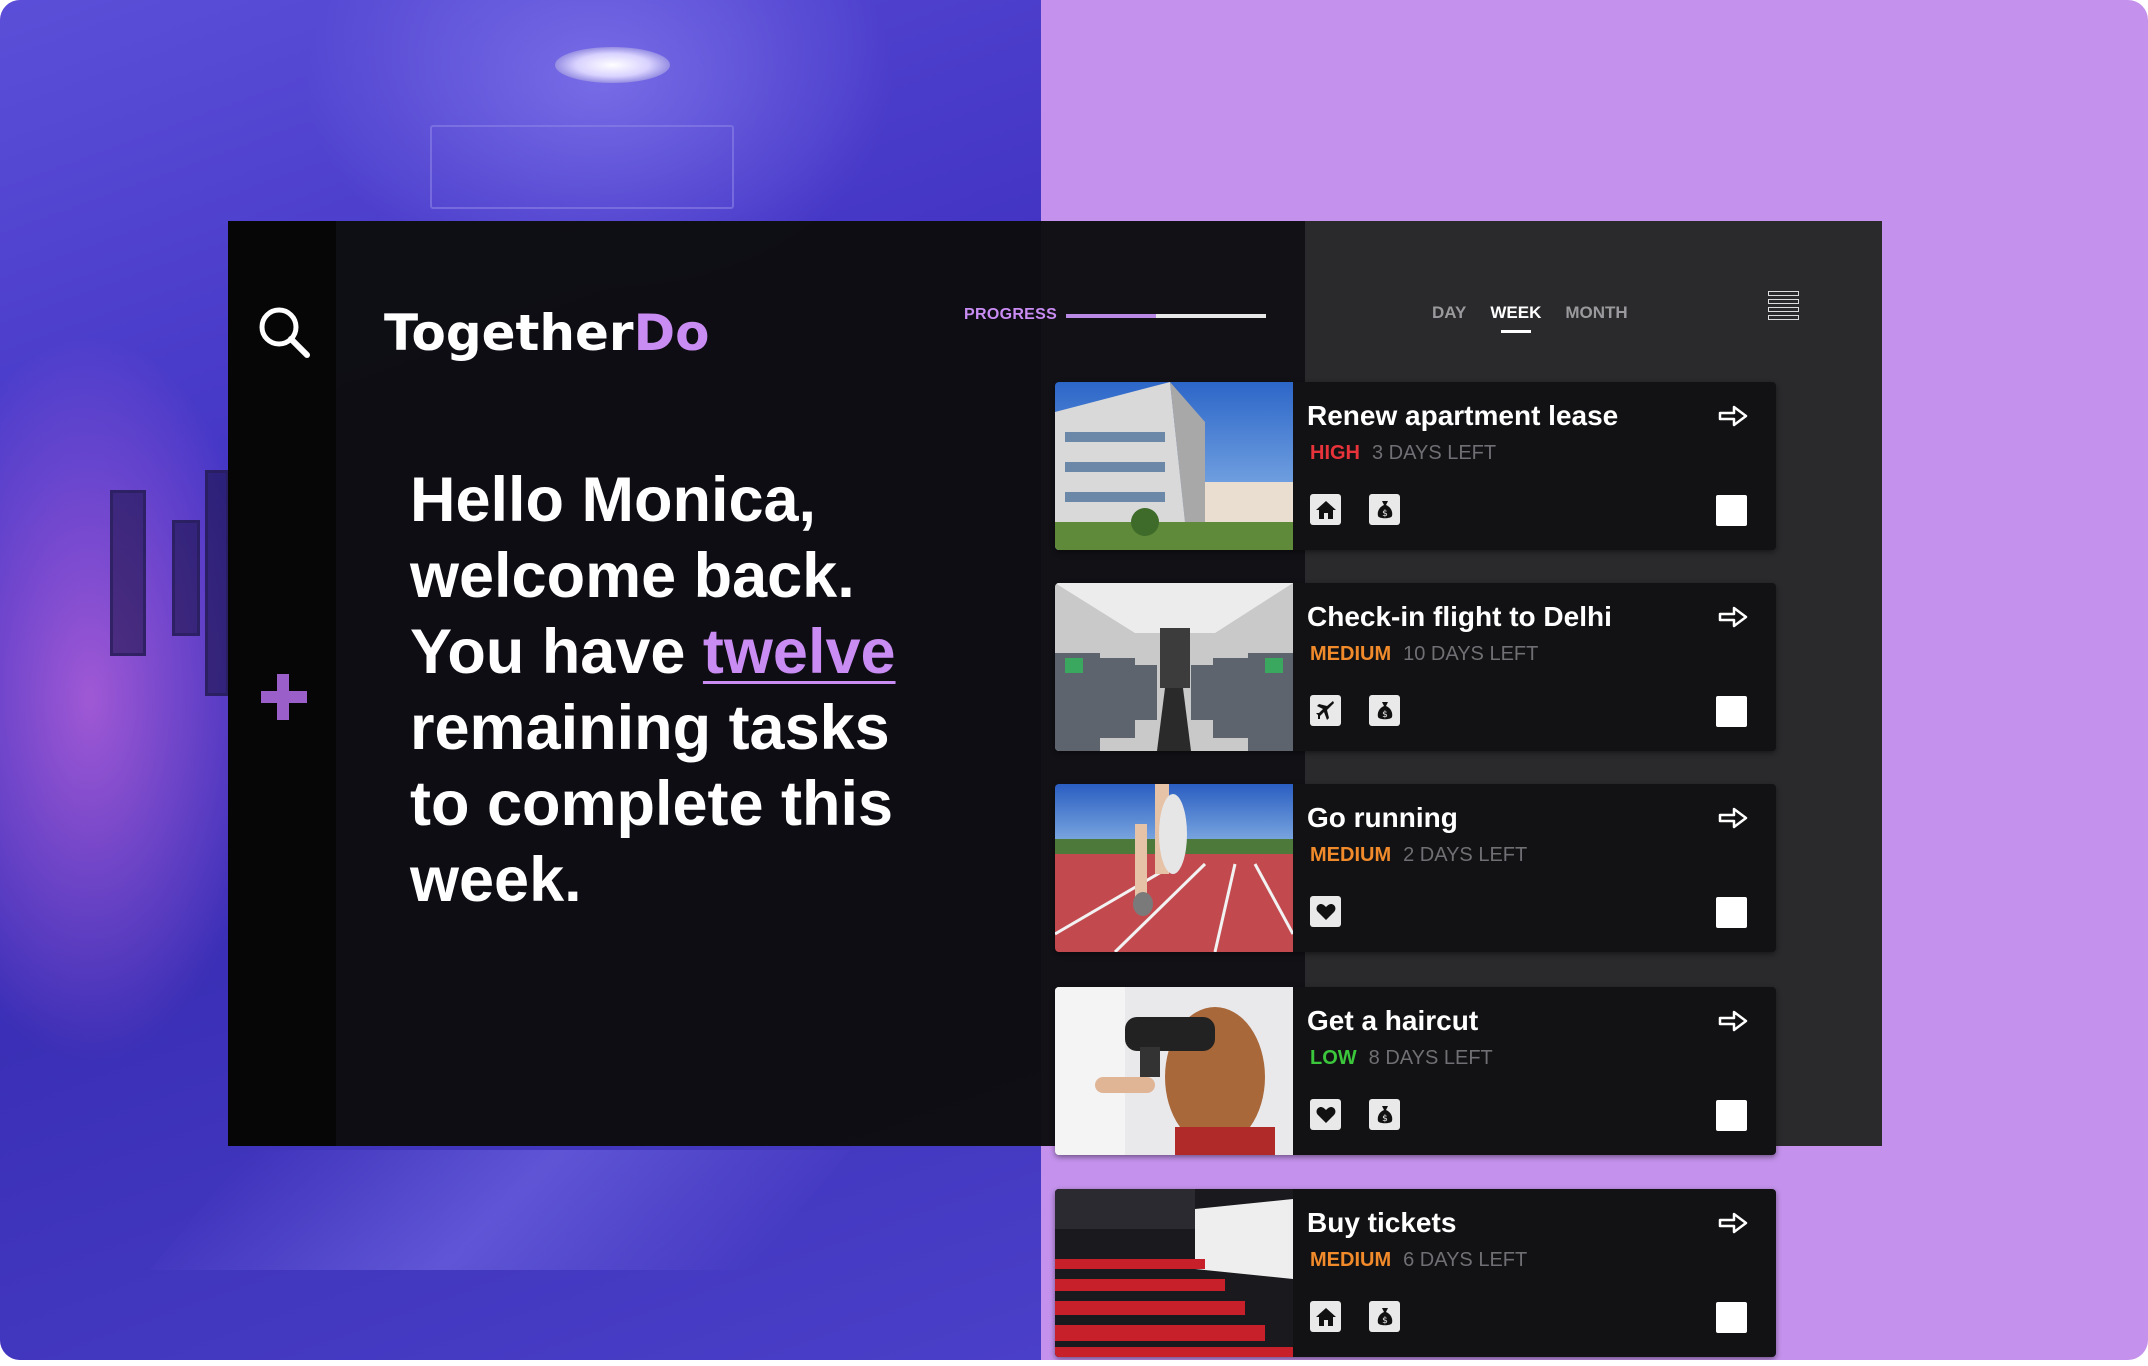  What do you see at coordinates (1335, 453) in the screenshot?
I see `priority-badge: HIGH` at bounding box center [1335, 453].